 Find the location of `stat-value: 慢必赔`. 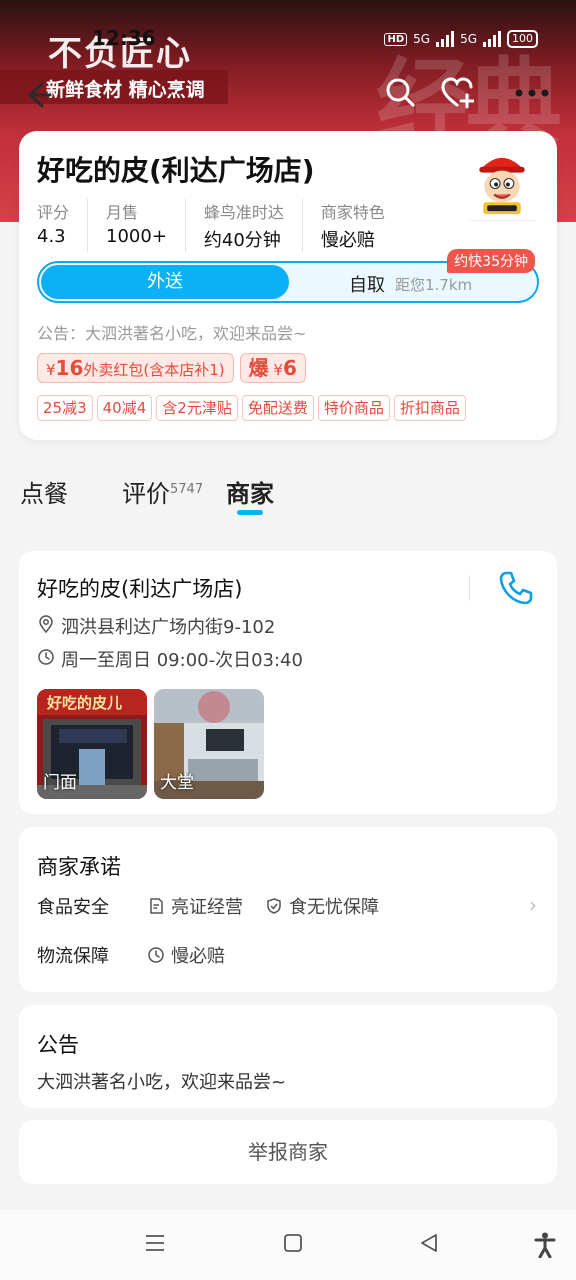

stat-value: 慢必赔 is located at coordinates (347, 240).